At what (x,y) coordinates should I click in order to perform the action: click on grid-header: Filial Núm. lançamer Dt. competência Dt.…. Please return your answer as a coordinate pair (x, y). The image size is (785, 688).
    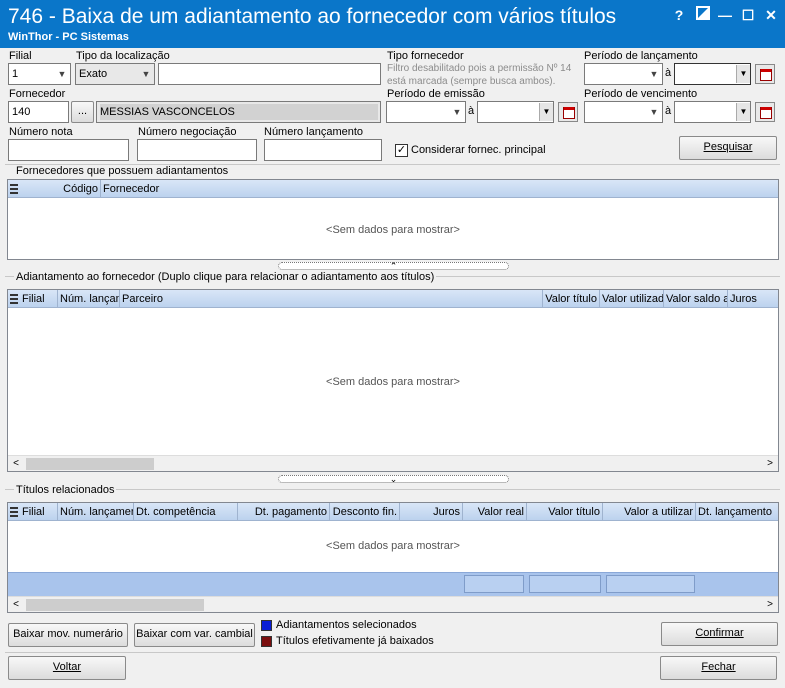
    Looking at the image, I should click on (393, 512).